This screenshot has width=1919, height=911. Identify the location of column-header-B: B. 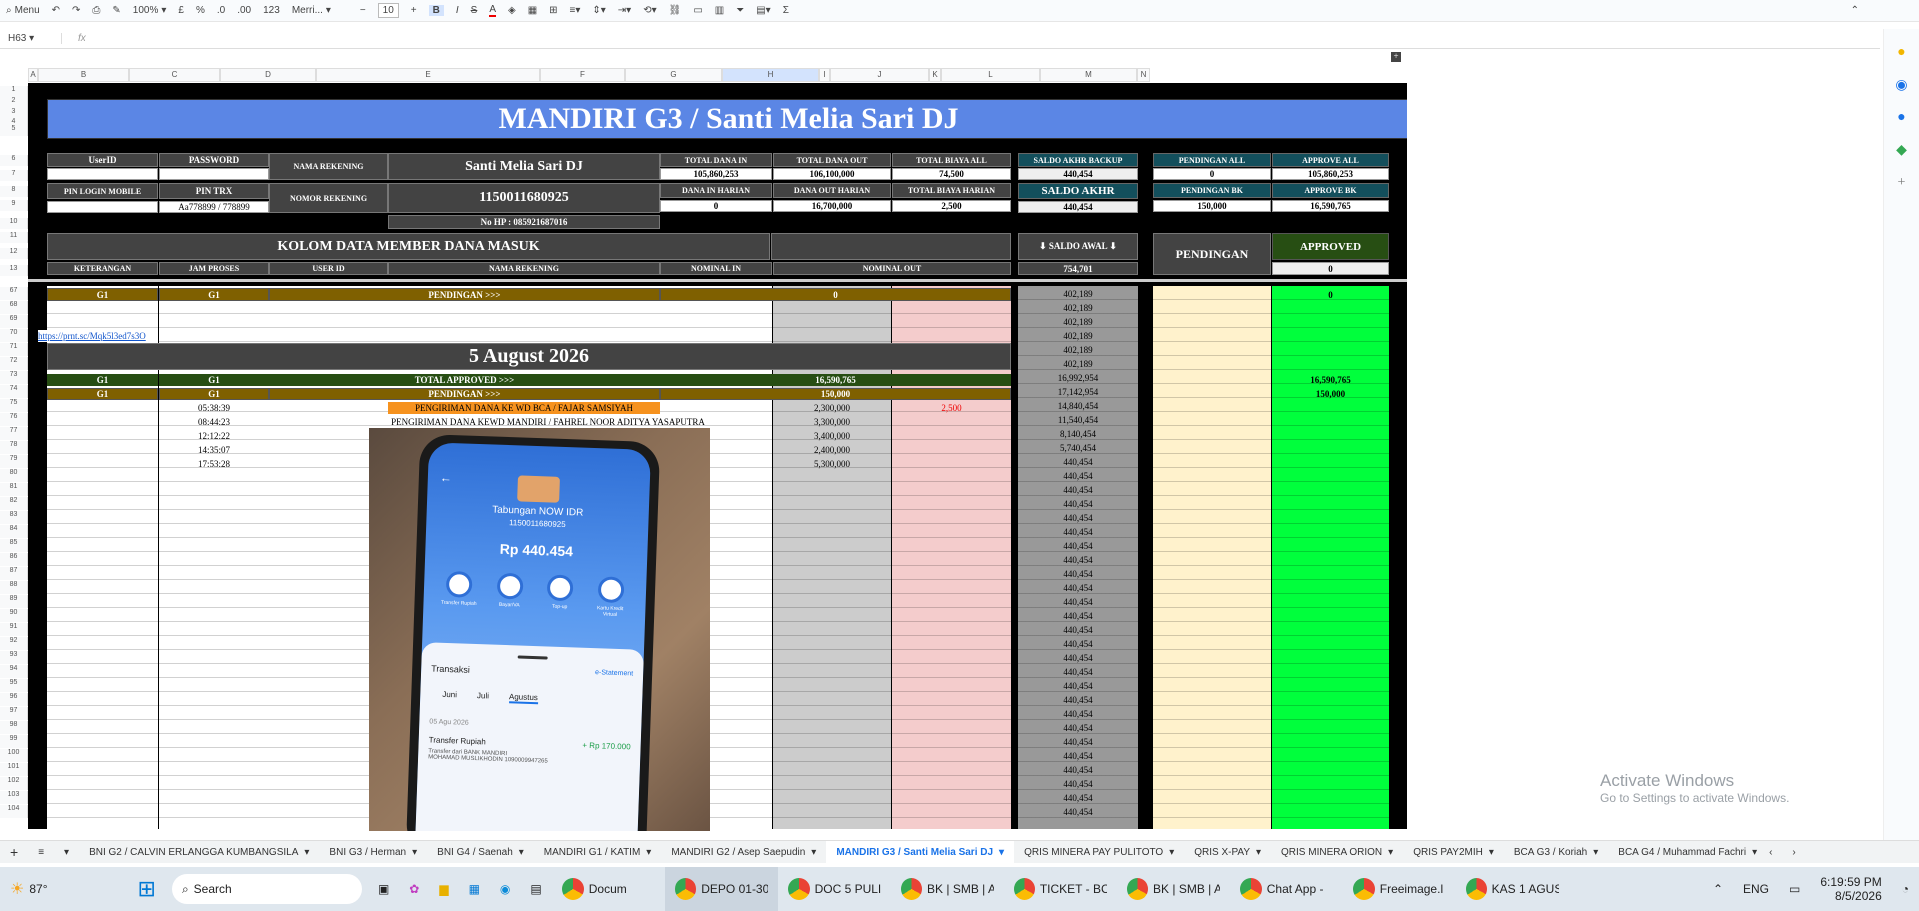
(83, 75).